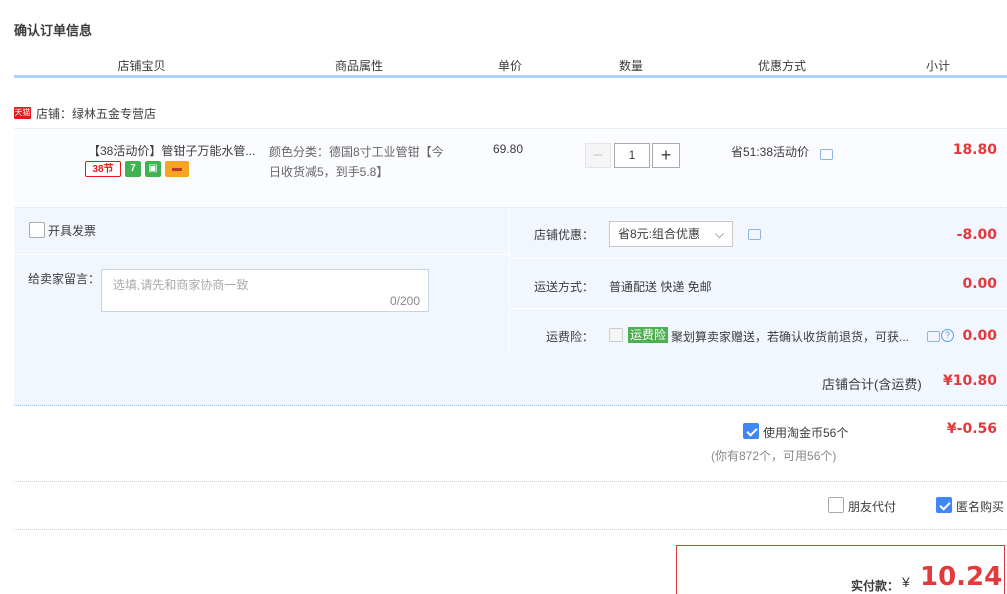 The width and height of the screenshot is (1007, 594). I want to click on coins-amount: ¥-0.56, so click(971, 429).